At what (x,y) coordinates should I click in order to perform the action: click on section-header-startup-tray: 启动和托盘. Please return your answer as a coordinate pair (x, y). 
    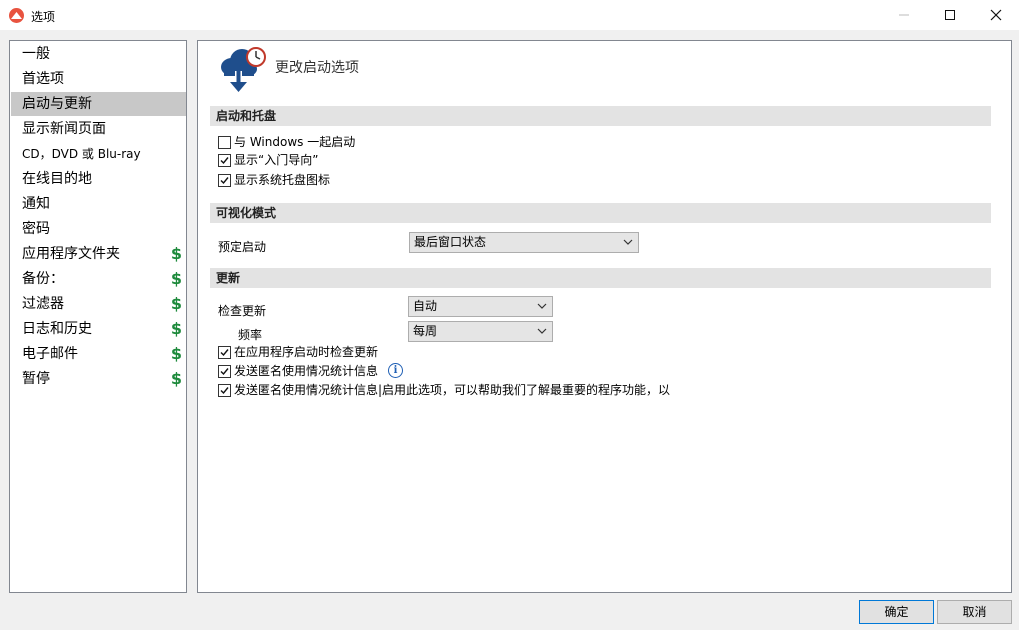
    Looking at the image, I should click on (600, 116).